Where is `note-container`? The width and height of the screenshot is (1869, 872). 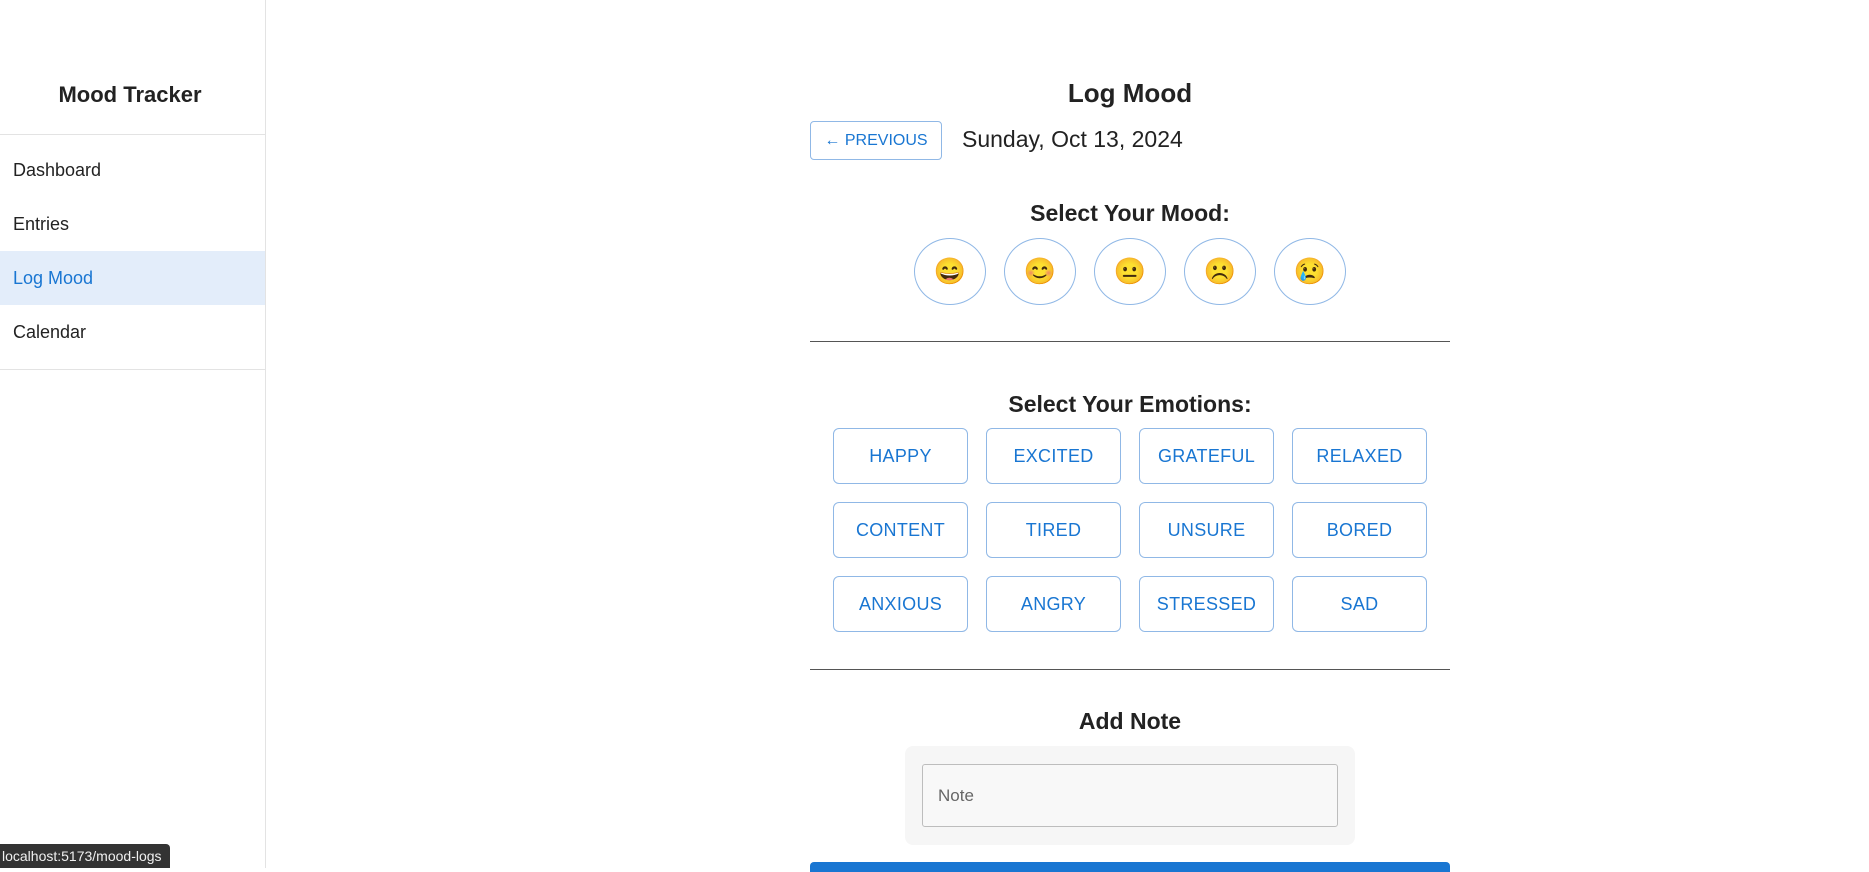
note-container is located at coordinates (1130, 795).